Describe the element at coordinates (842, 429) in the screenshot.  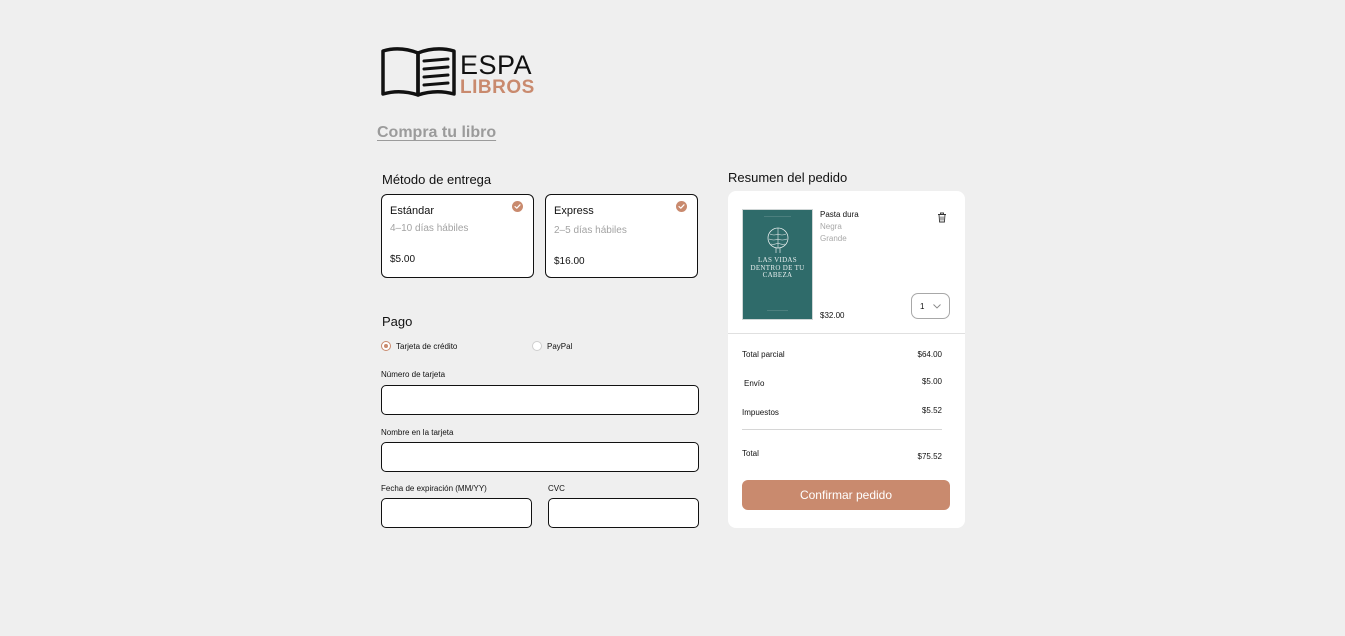
I see `total-divider` at that location.